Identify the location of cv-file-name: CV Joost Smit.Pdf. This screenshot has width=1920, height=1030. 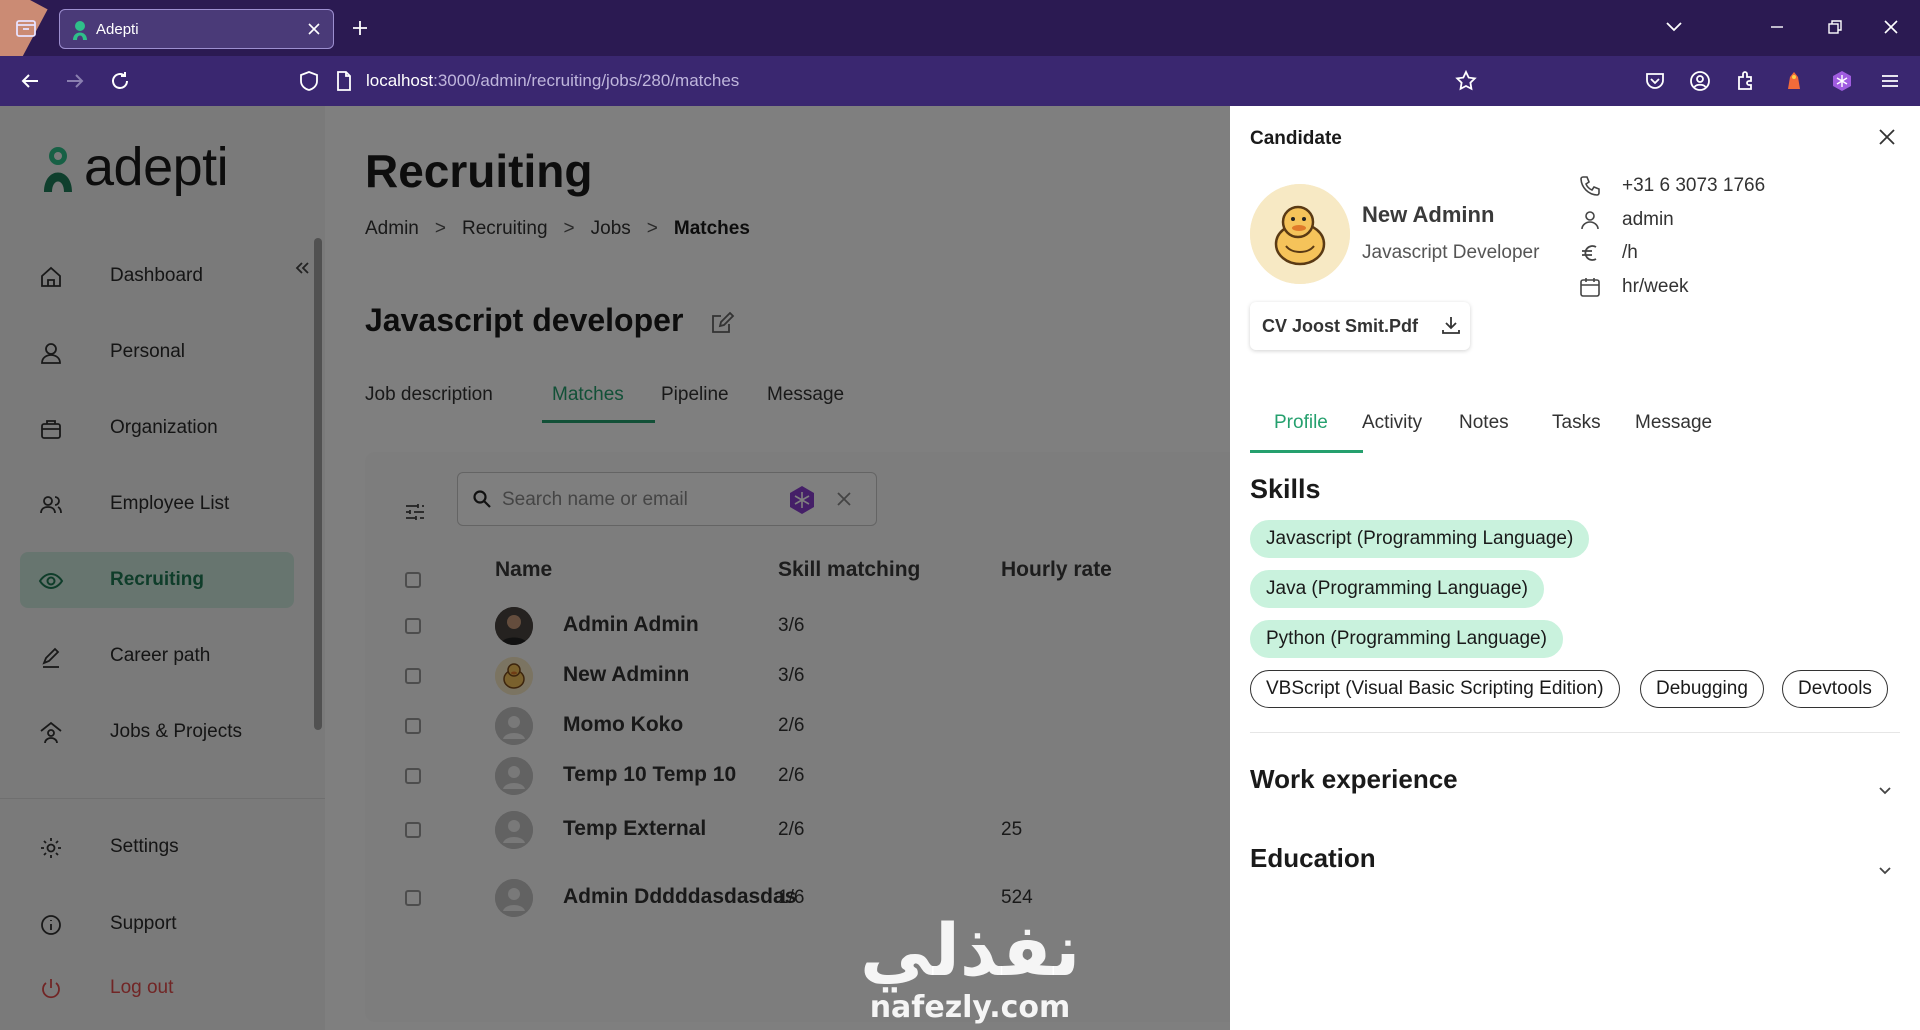
(1340, 326).